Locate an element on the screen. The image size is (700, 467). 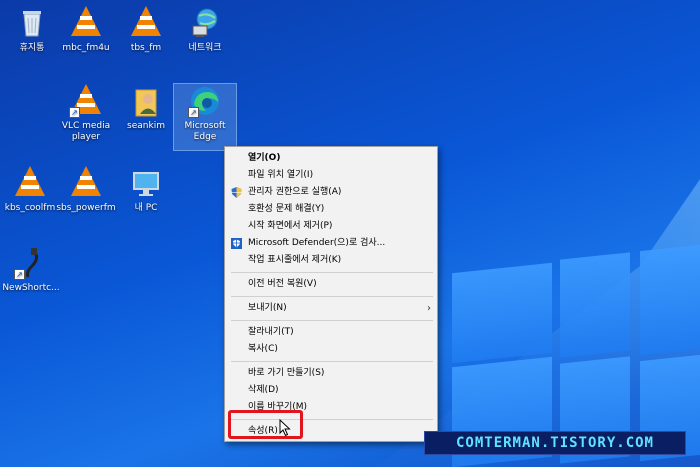
menu-item-label: 삭제(D) is located at coordinates (263, 390).